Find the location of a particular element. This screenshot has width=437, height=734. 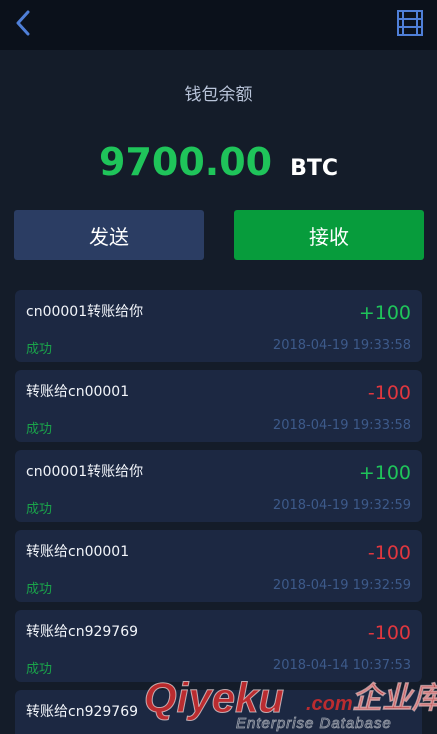

chevron-left-icon is located at coordinates (23, 25).